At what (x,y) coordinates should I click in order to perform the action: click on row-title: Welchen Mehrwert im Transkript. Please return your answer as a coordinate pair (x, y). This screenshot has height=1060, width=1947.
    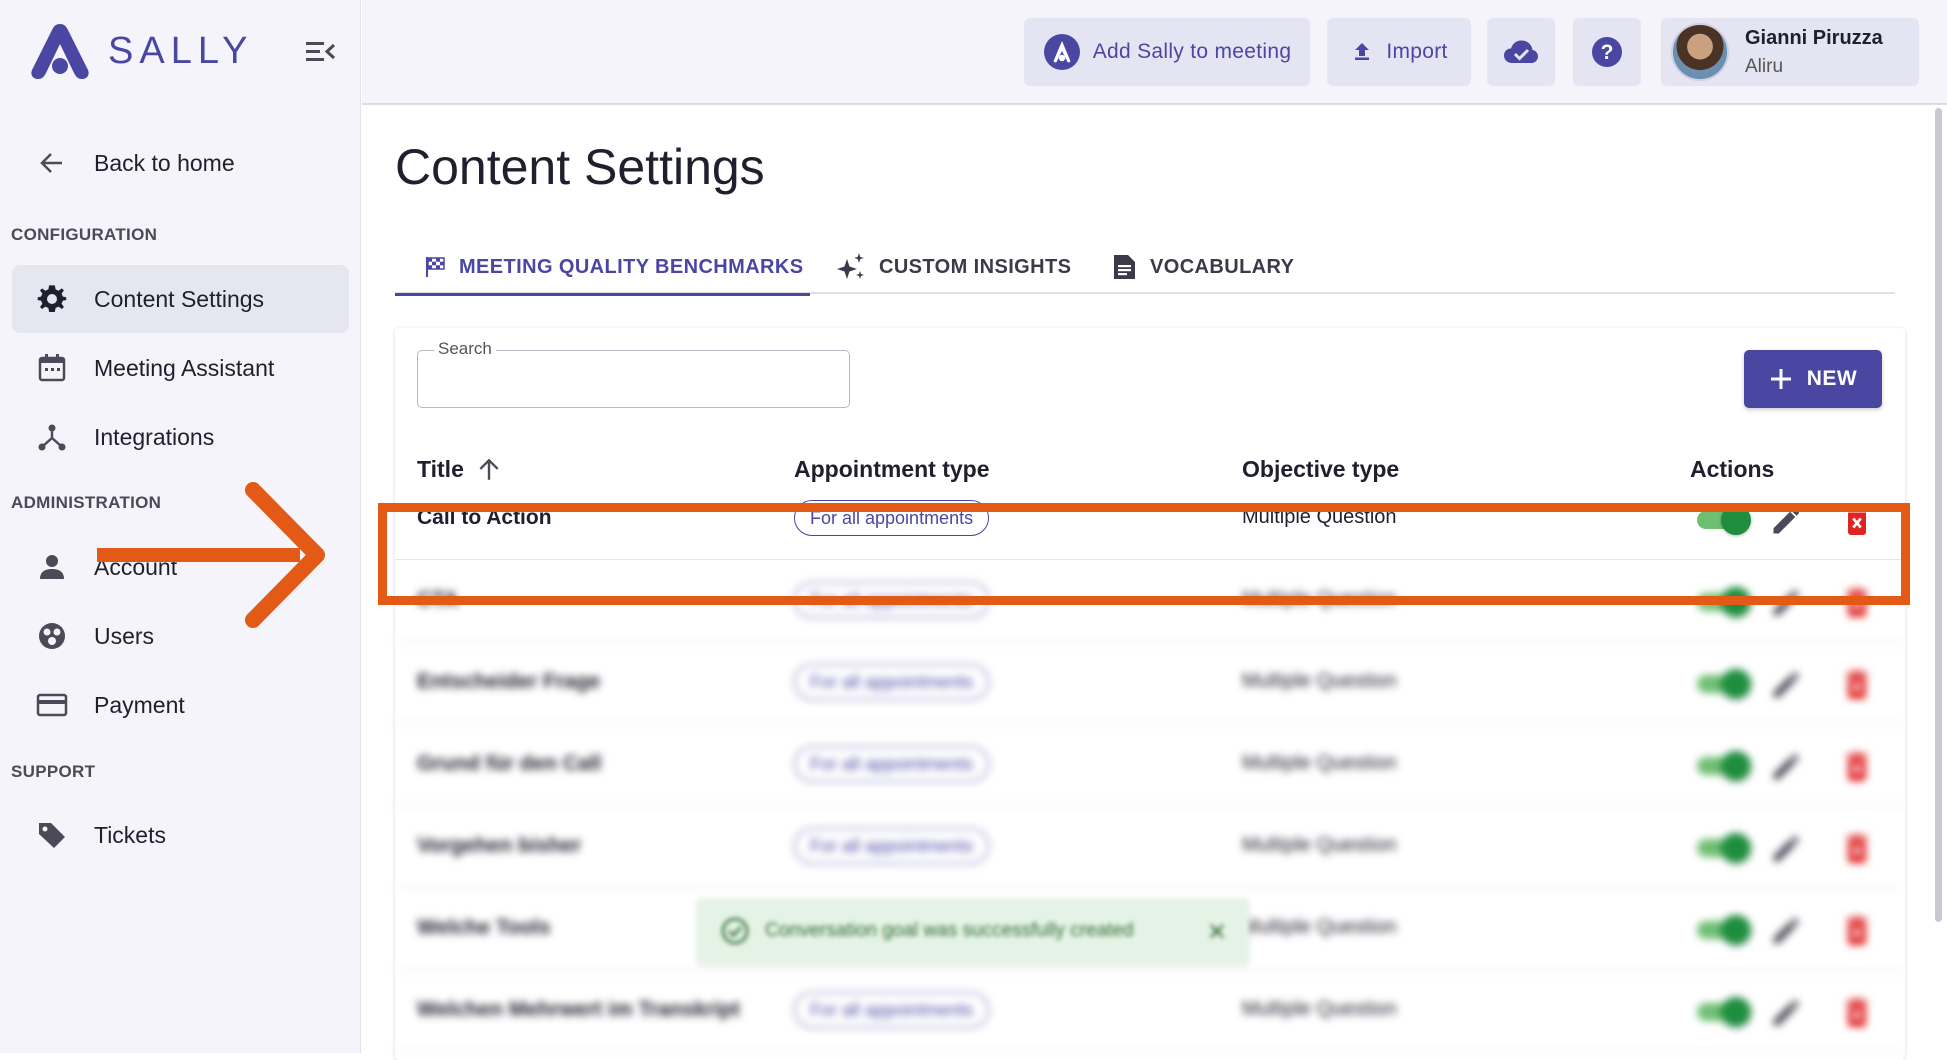
    Looking at the image, I should click on (578, 1009).